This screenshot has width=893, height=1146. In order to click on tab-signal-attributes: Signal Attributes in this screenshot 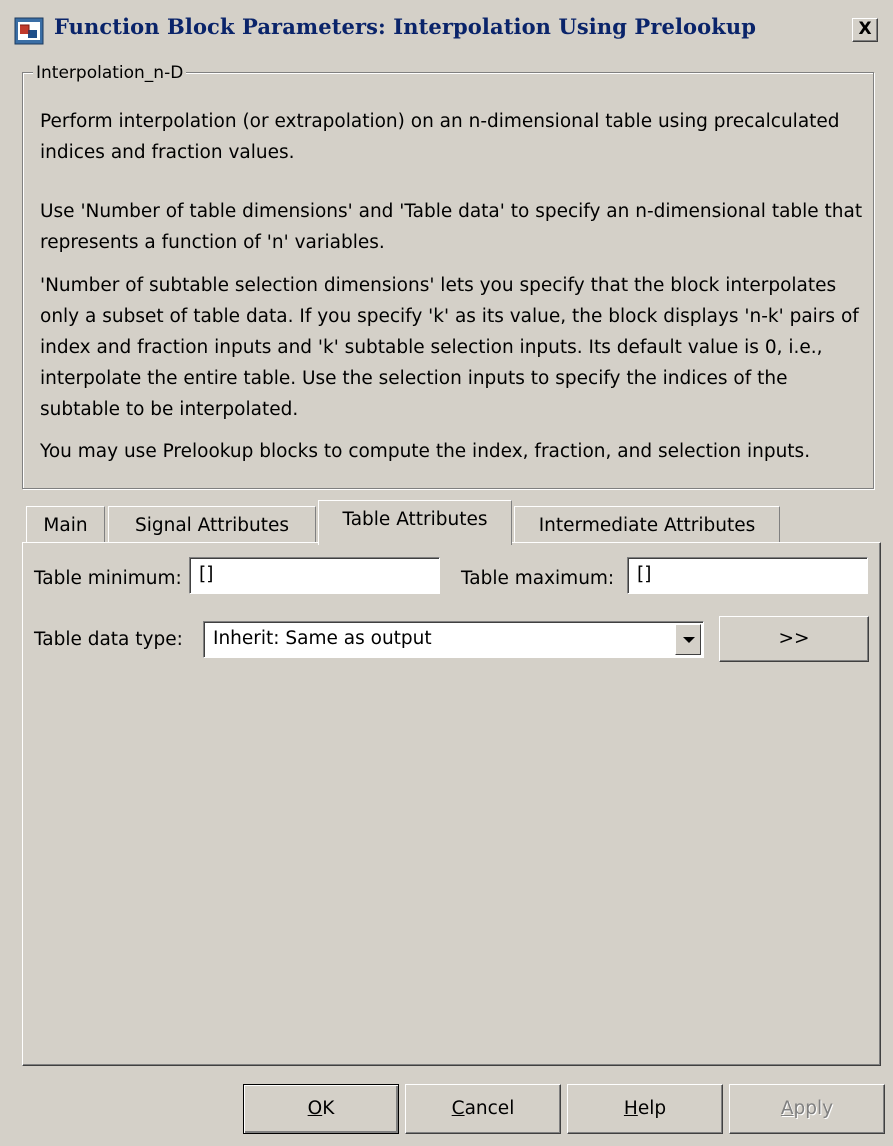, I will do `click(212, 526)`.